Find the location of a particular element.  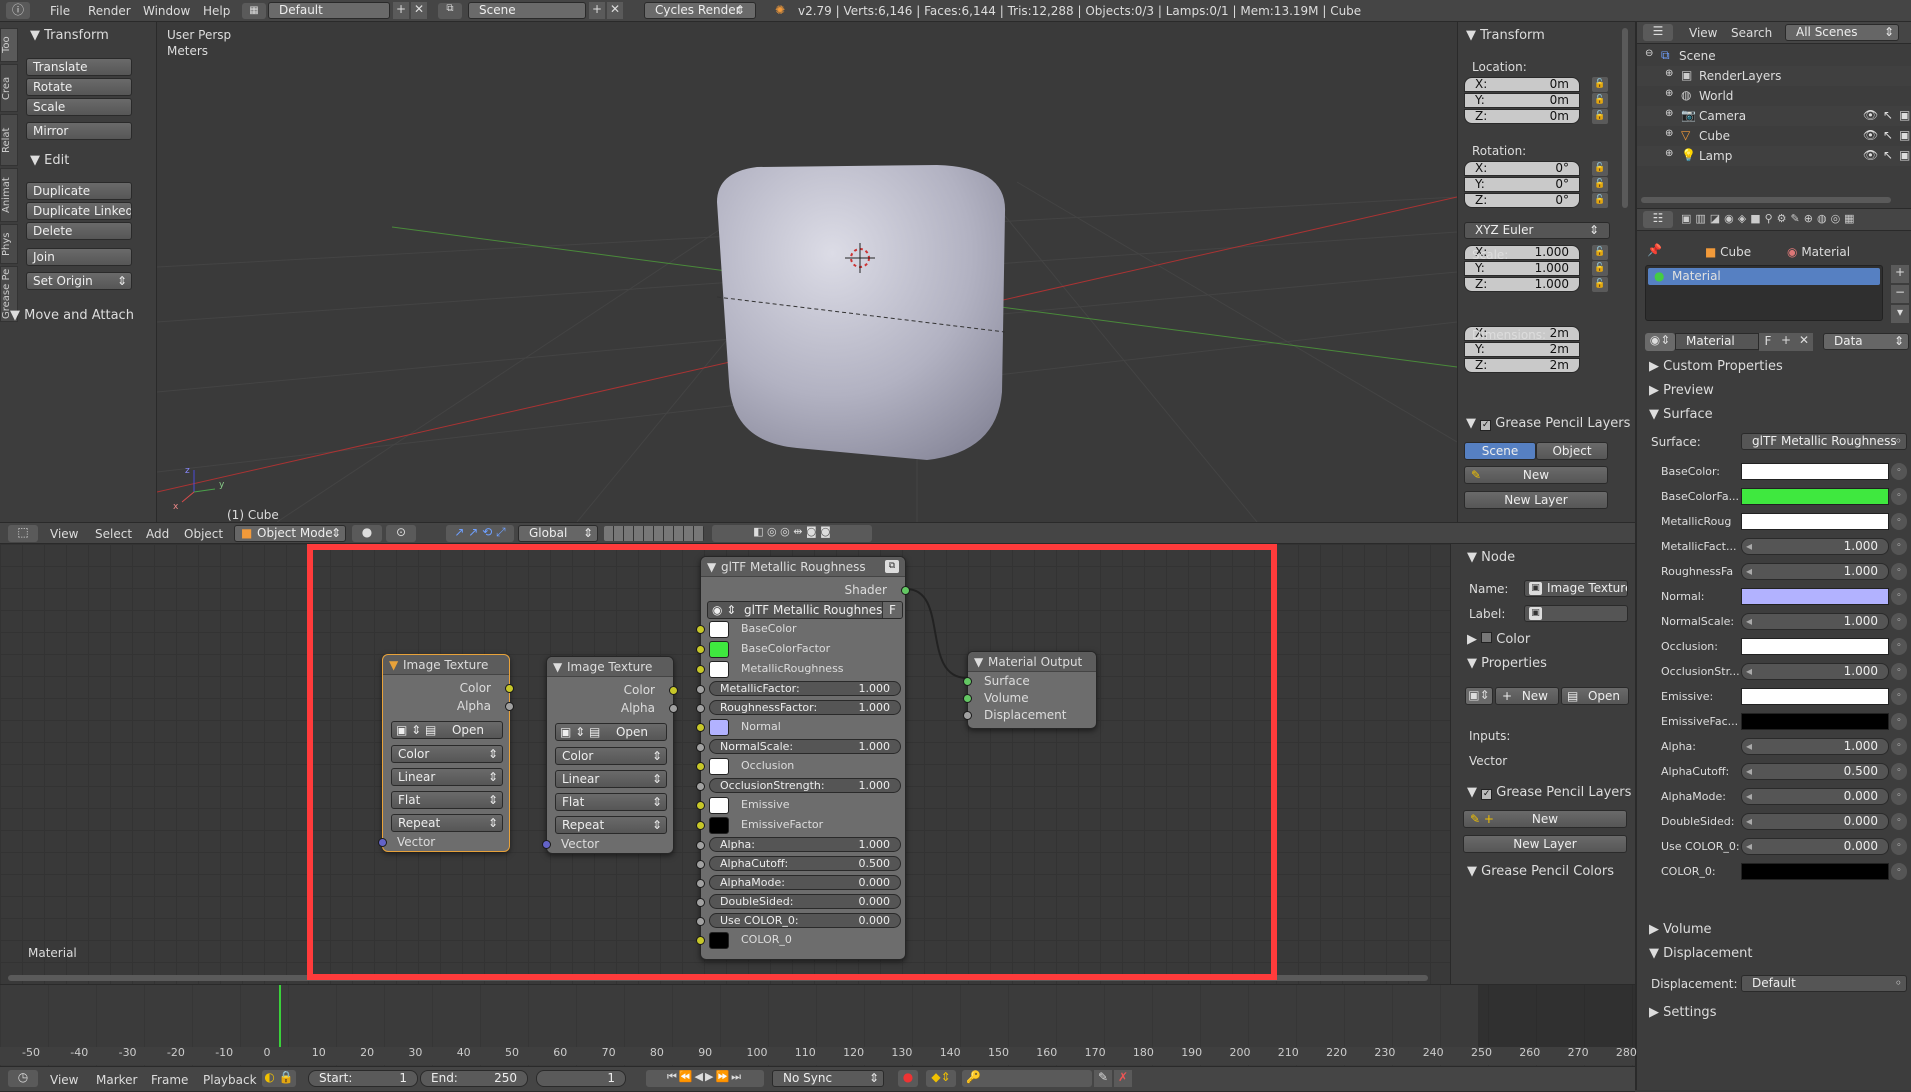

add-slot-icon: + is located at coordinates (1900, 274).